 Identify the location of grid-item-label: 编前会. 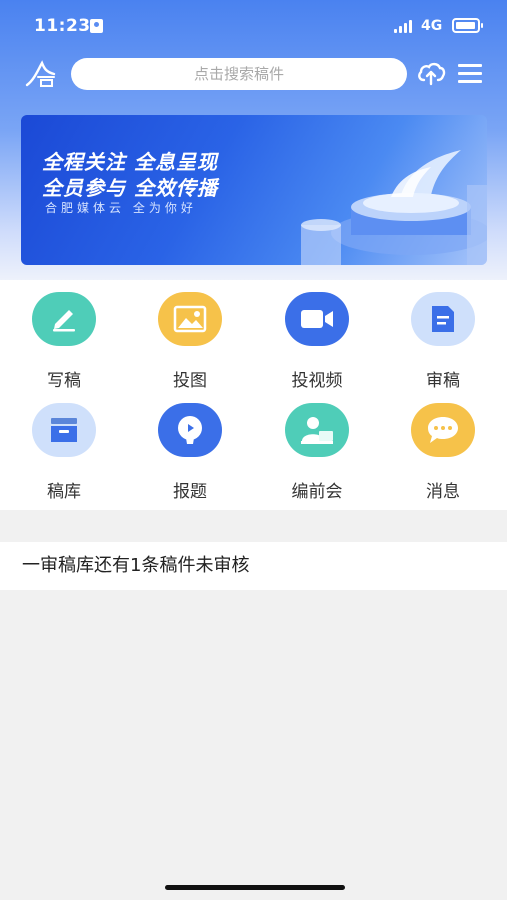
(317, 492).